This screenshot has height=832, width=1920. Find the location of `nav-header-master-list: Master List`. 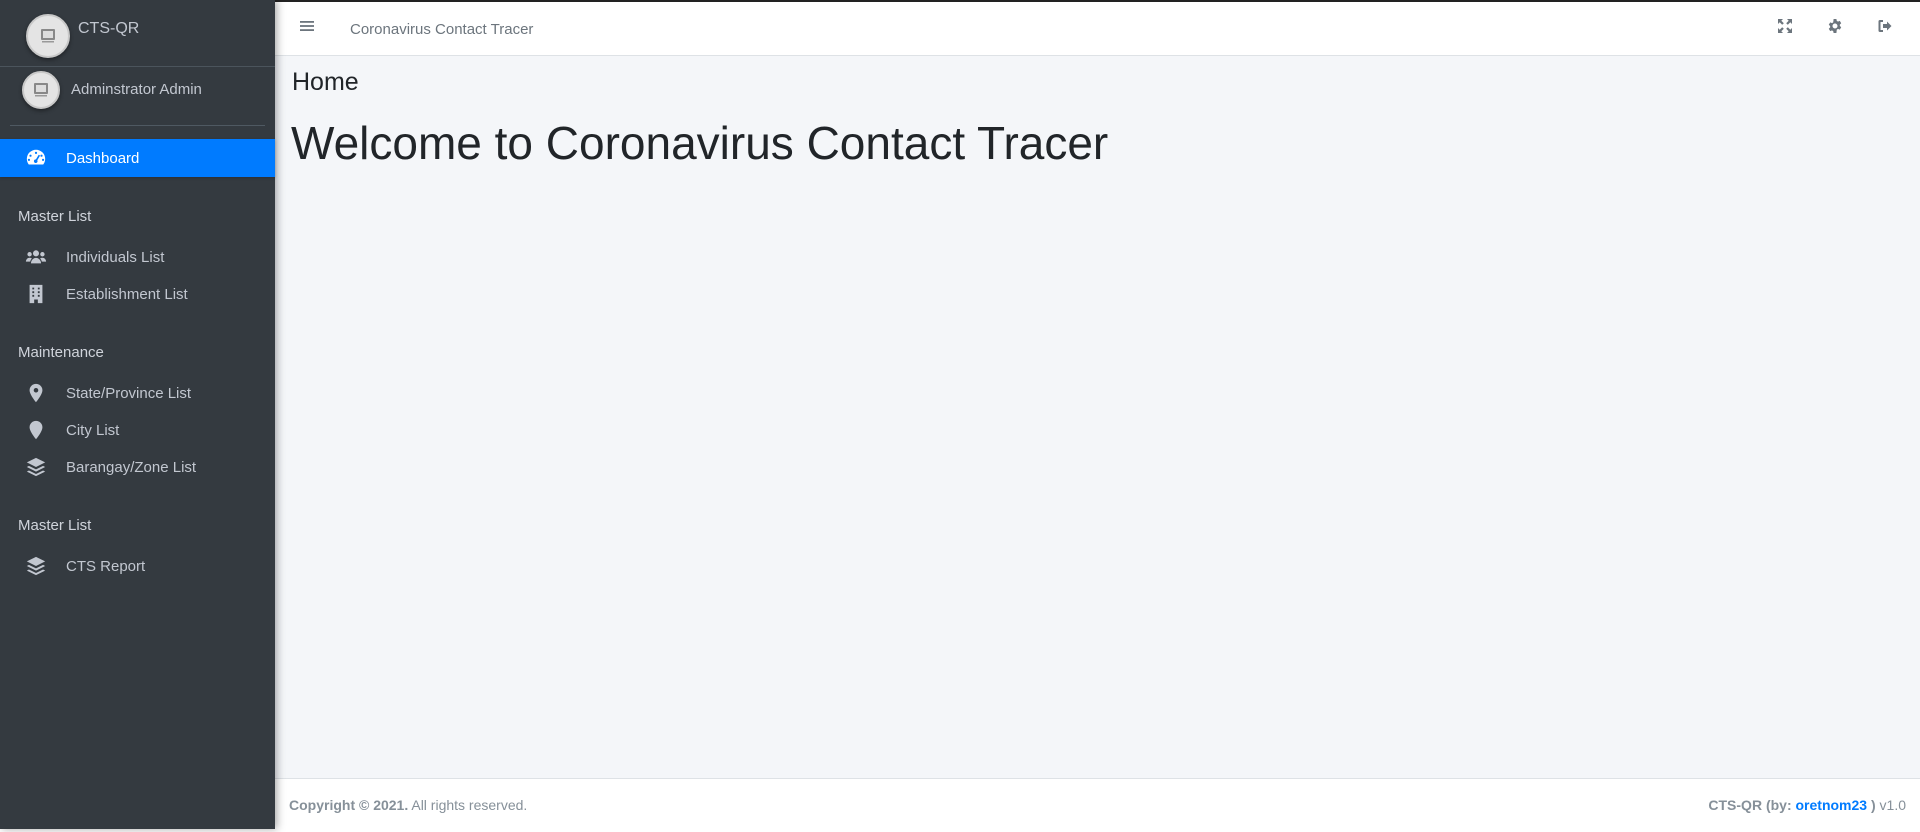

nav-header-master-list: Master List is located at coordinates (55, 216).